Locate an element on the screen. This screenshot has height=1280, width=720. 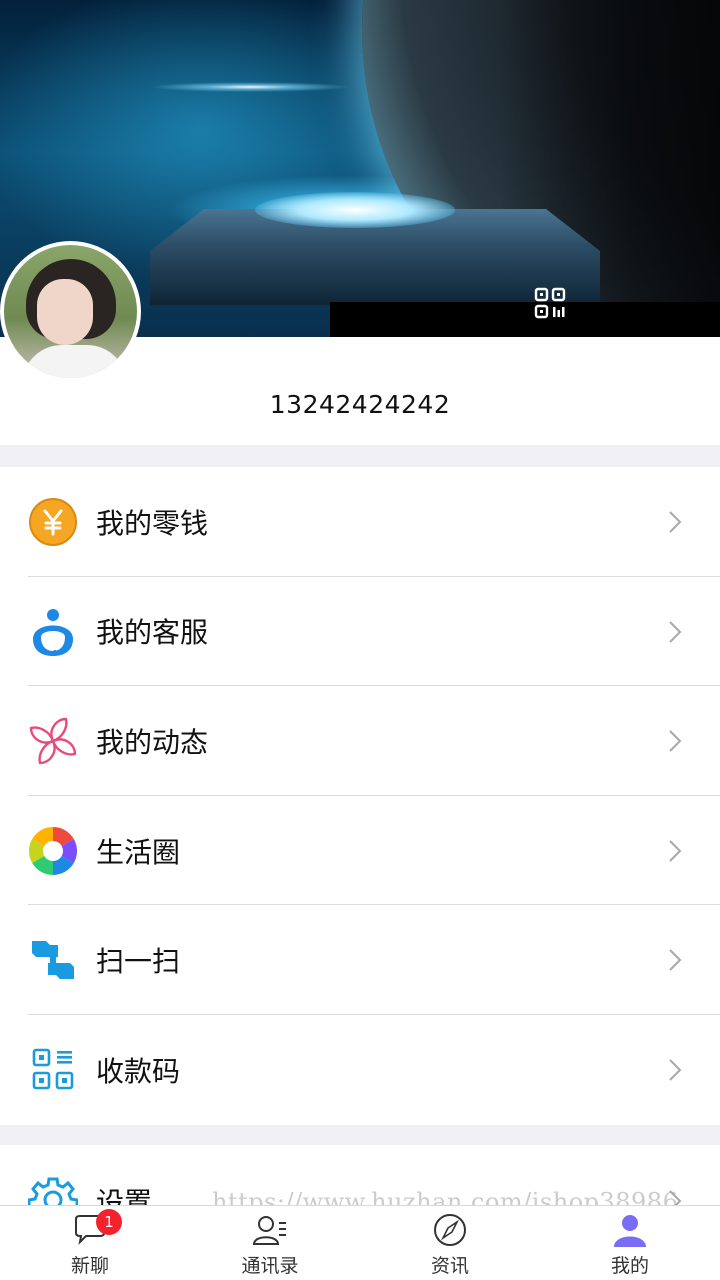
tab-profile: 我的 is located at coordinates (630, 1243).